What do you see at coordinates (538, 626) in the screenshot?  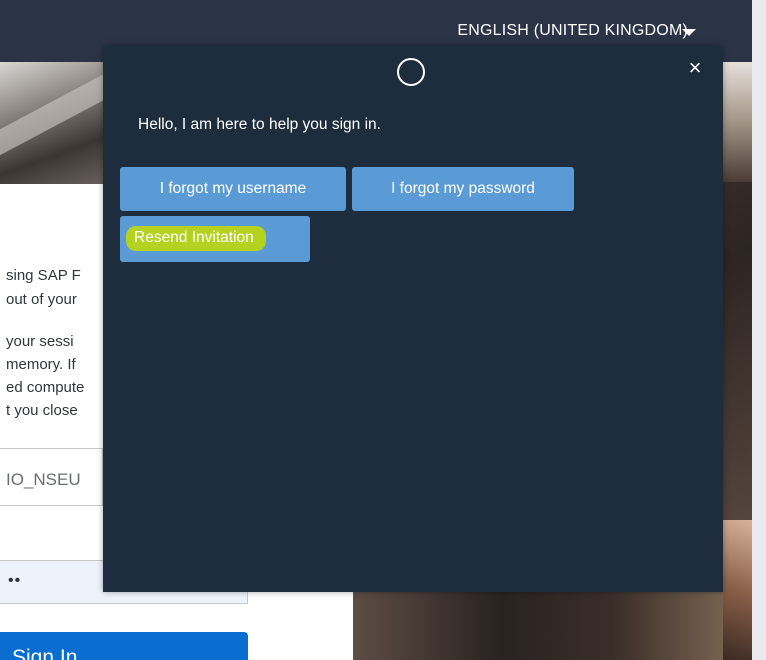 I see `background-photo-bottom` at bounding box center [538, 626].